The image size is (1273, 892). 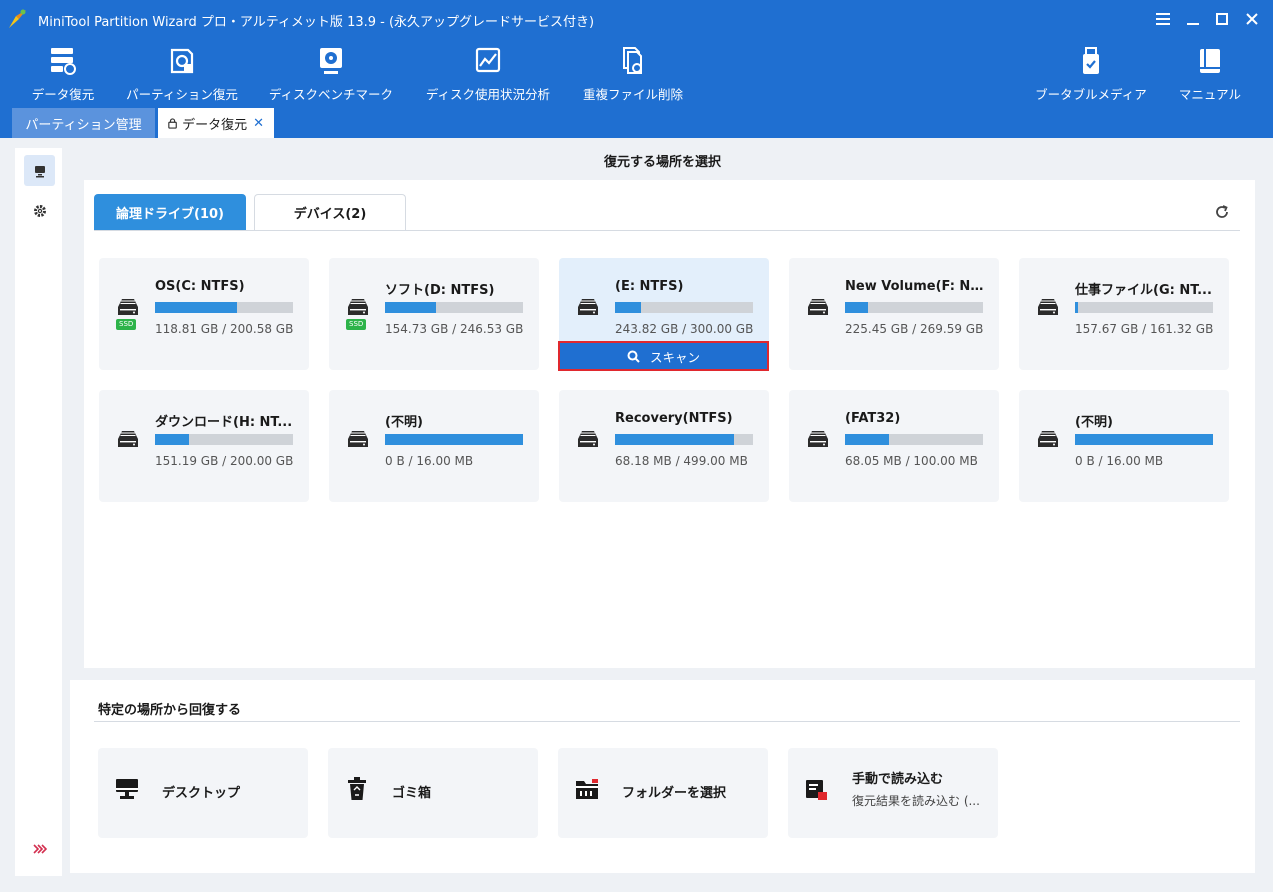 I want to click on drive-name: ソフト(D: NTFS), so click(x=440, y=290).